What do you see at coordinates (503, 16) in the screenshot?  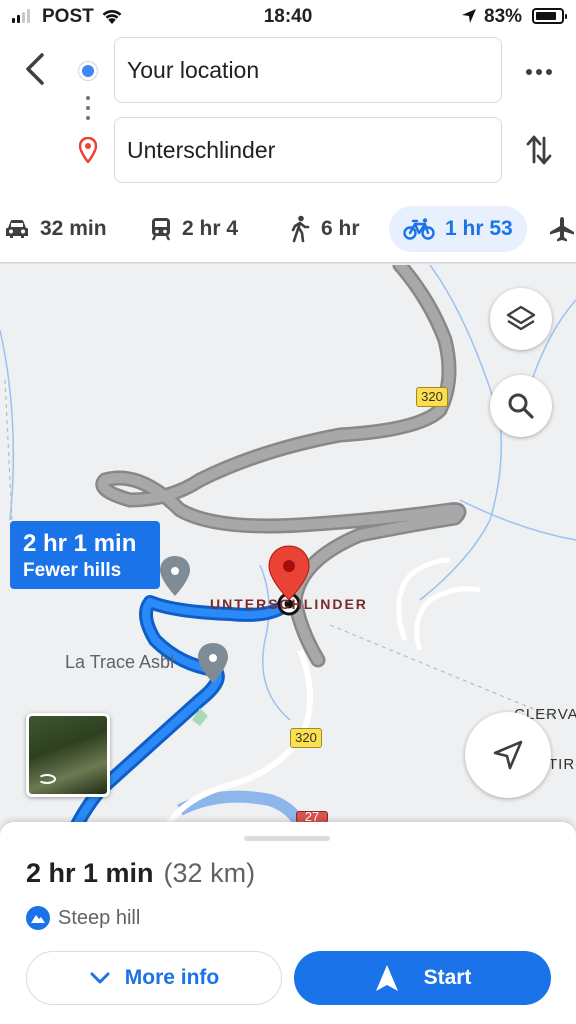 I see `battery-percent: 83%` at bounding box center [503, 16].